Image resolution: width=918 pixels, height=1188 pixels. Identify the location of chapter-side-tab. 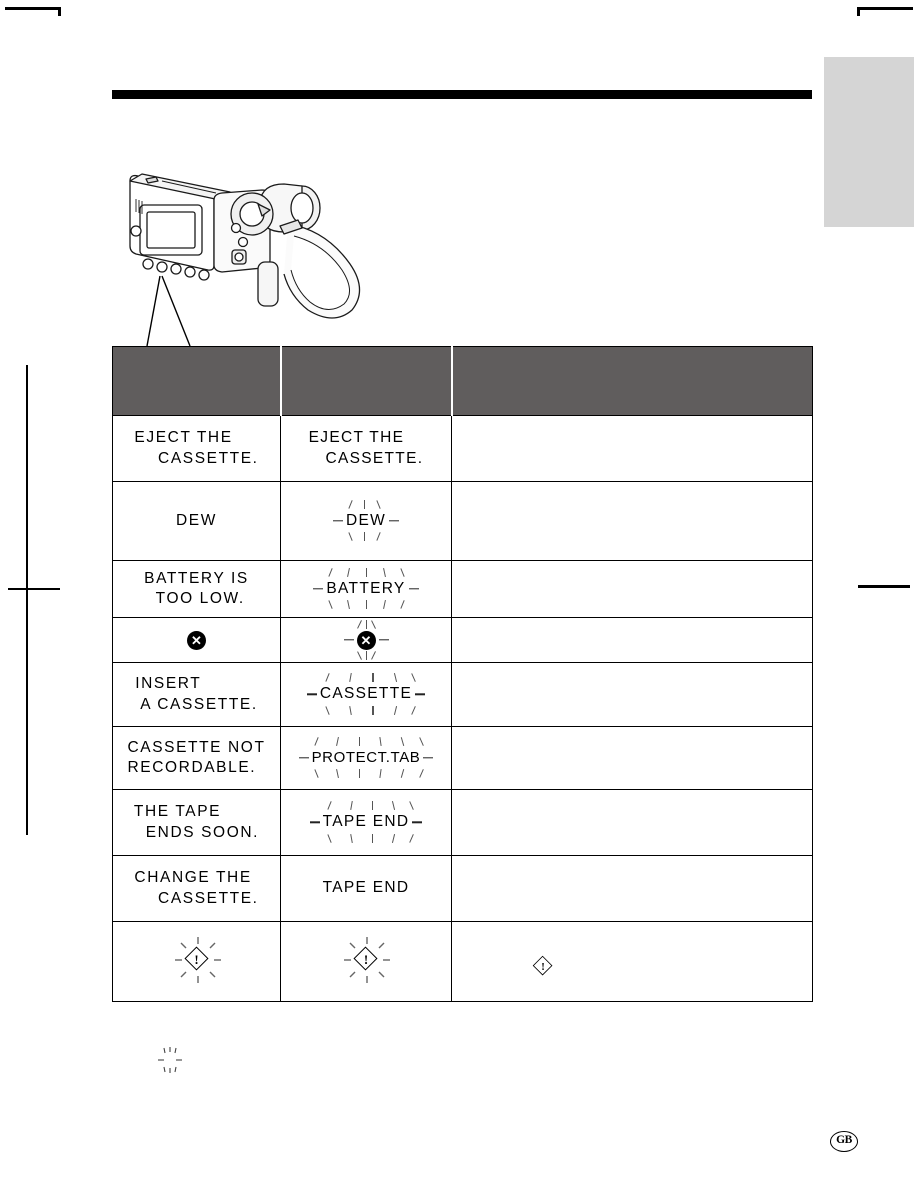
(869, 142).